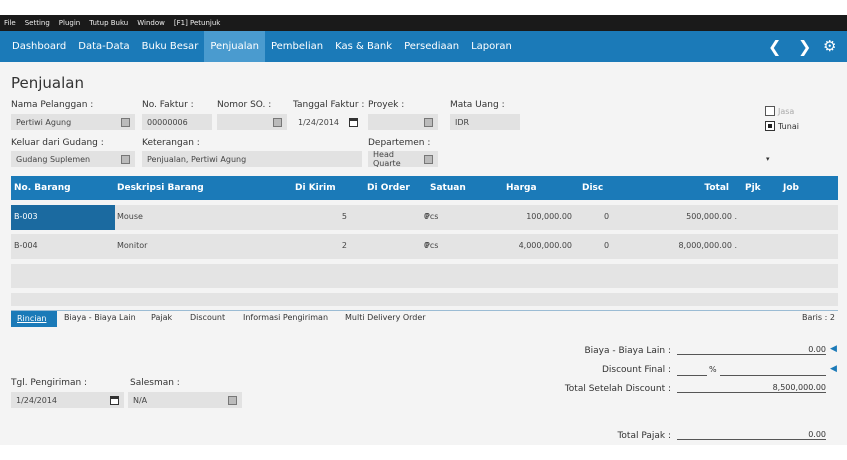  I want to click on nomor-so-label: Nomor SO. :, so click(244, 105).